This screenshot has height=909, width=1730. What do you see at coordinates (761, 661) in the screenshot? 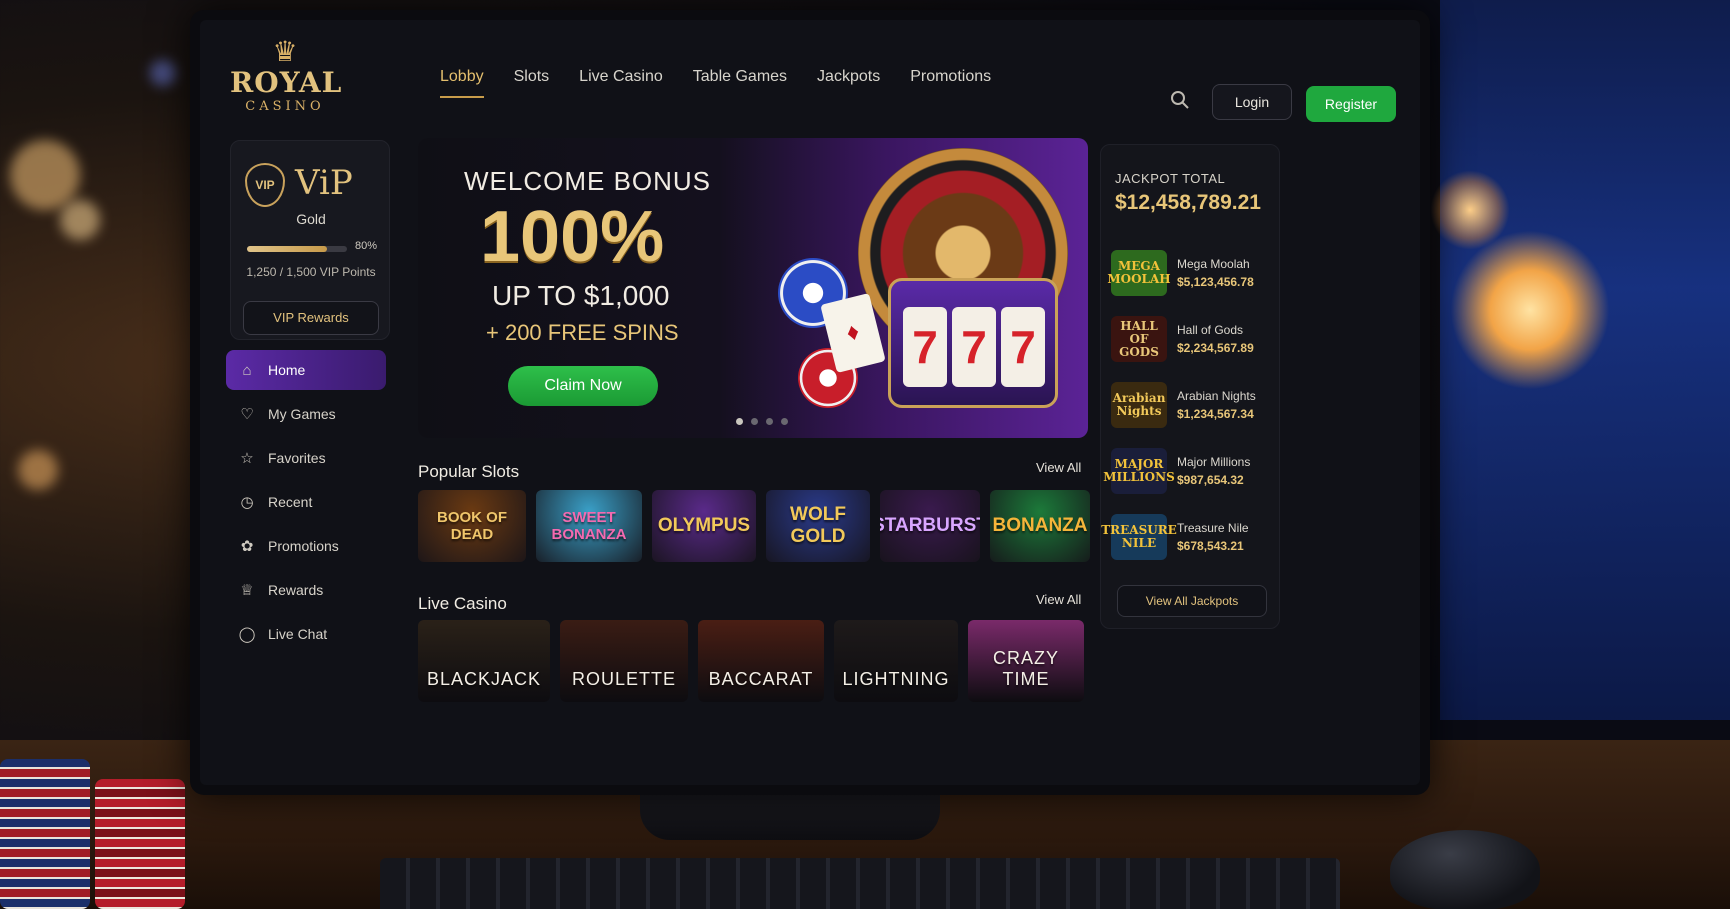
I see `live-casino-tile: BACCARAT` at bounding box center [761, 661].